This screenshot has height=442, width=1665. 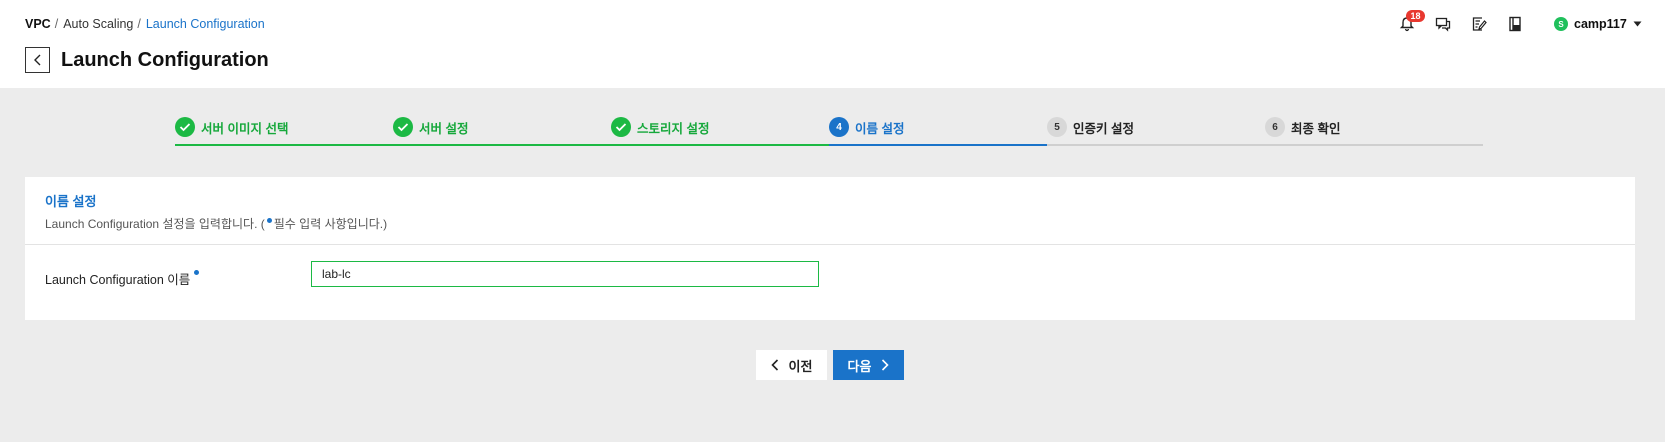 What do you see at coordinates (71, 201) in the screenshot?
I see `panel-title: 이름 설정` at bounding box center [71, 201].